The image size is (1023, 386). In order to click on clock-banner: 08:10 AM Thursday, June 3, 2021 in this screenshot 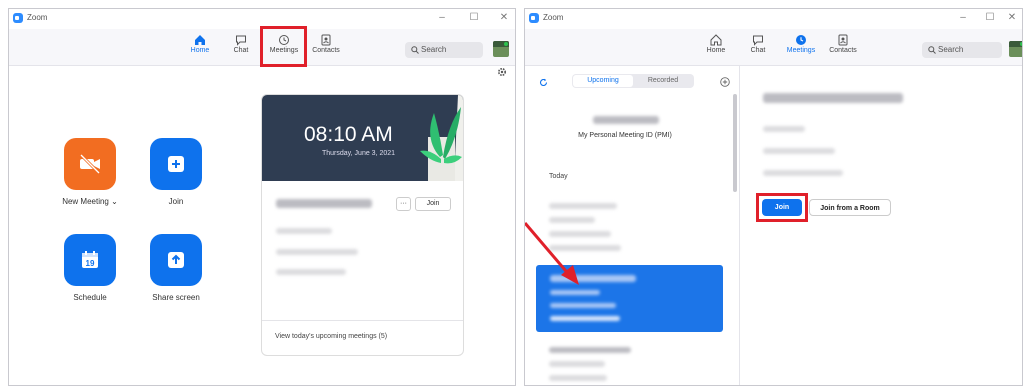, I will do `click(362, 138)`.